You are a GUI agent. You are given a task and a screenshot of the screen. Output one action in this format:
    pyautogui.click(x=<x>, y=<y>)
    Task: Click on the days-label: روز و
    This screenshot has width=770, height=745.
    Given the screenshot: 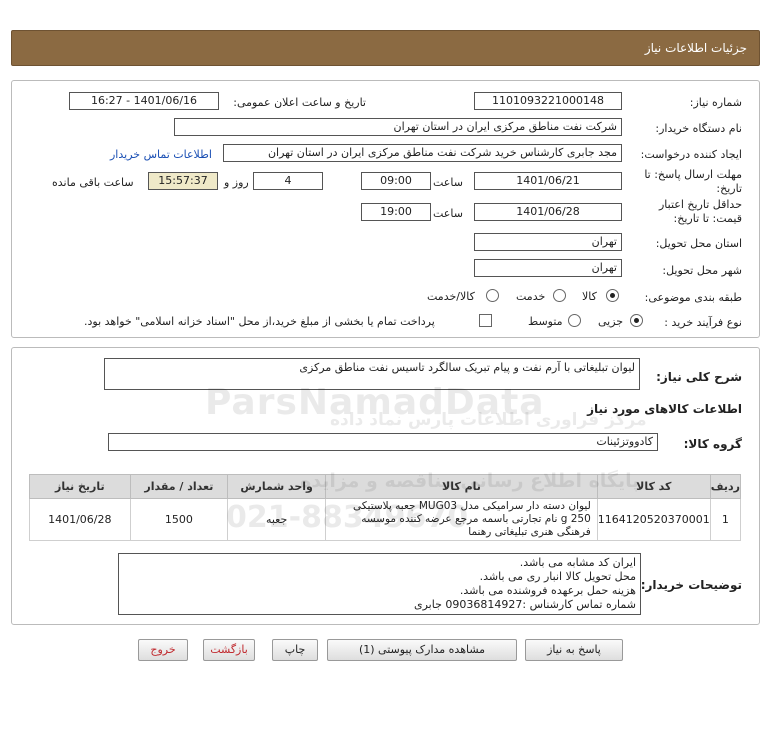 What is the action you would take?
    pyautogui.click(x=236, y=182)
    